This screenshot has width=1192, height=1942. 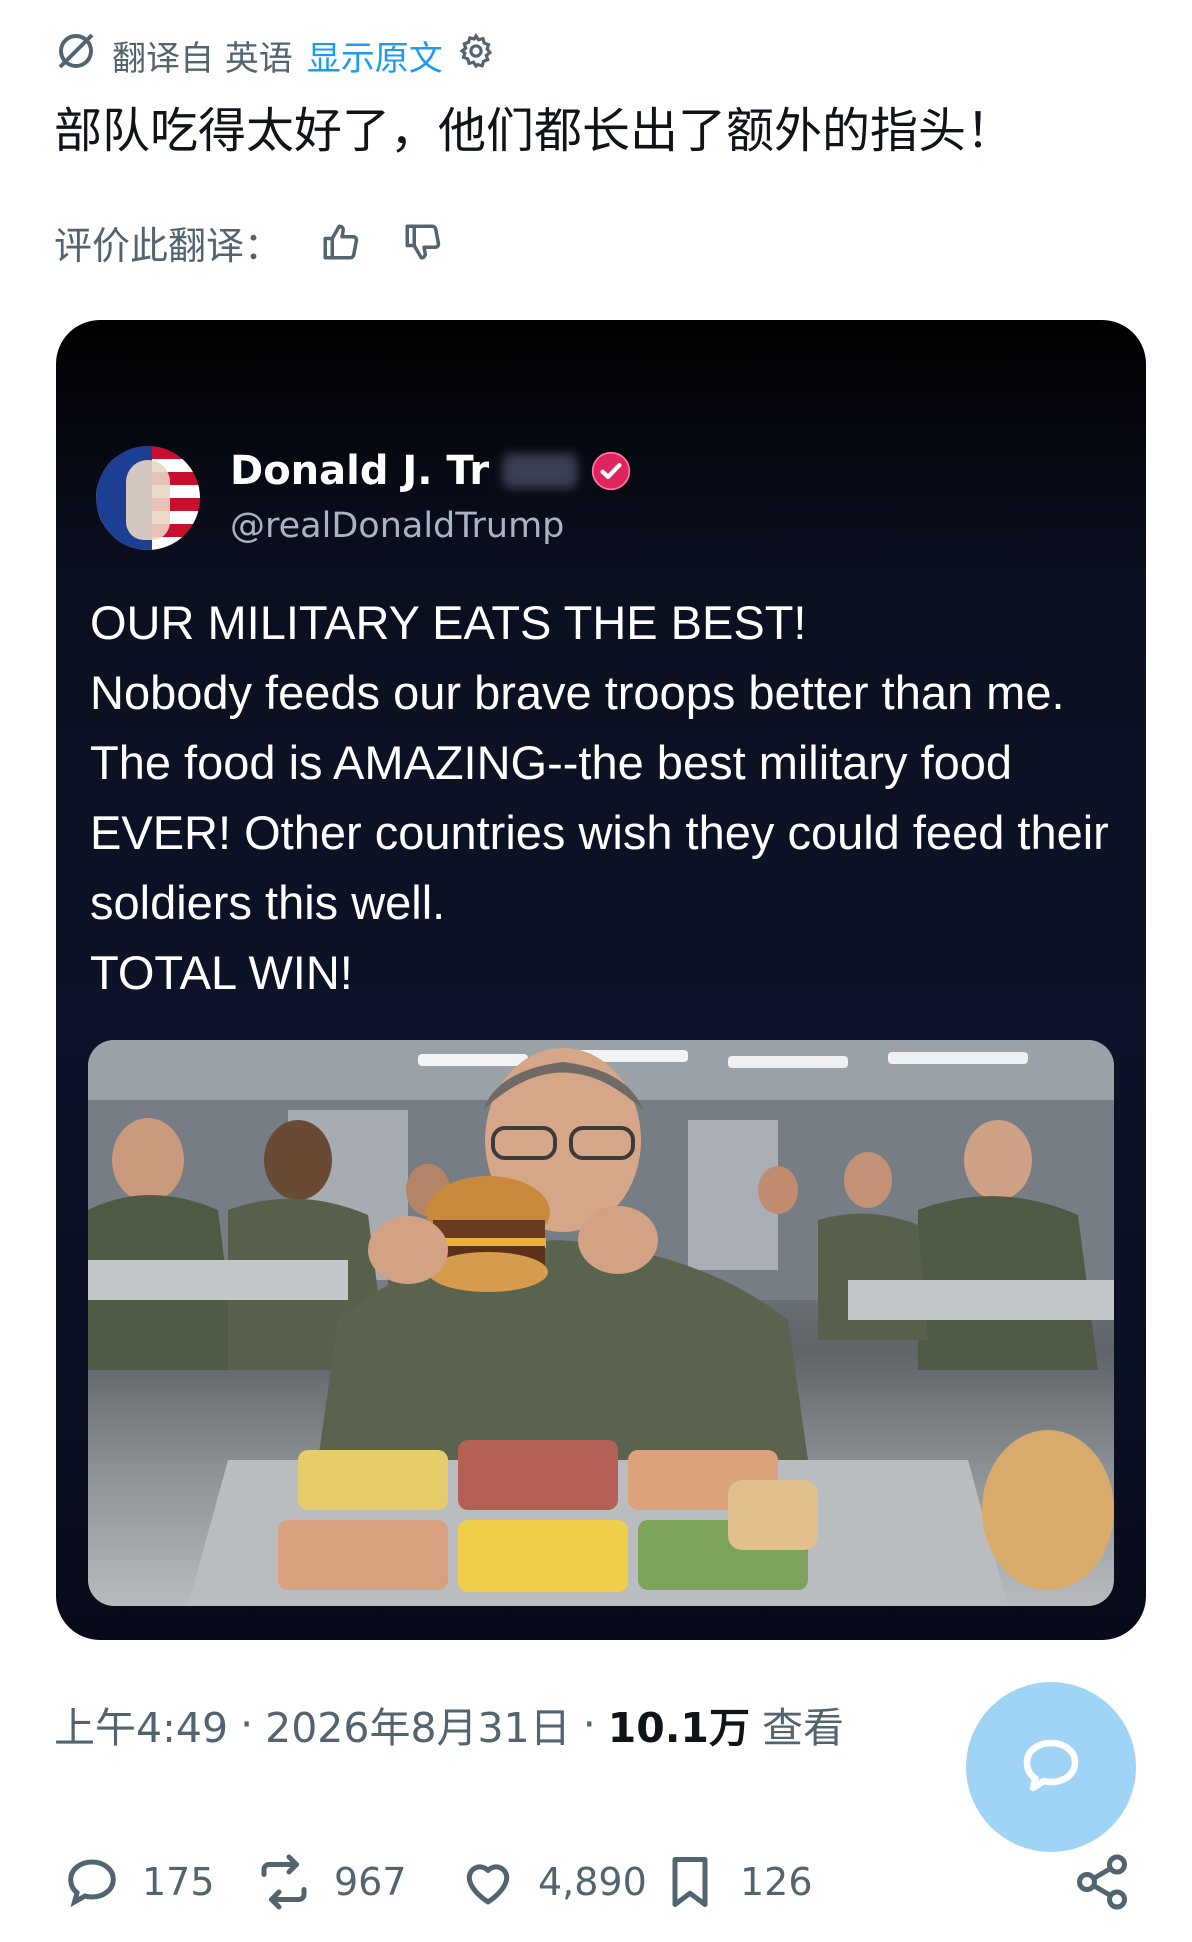 What do you see at coordinates (330, 1882) in the screenshot?
I see `repost-action: 967` at bounding box center [330, 1882].